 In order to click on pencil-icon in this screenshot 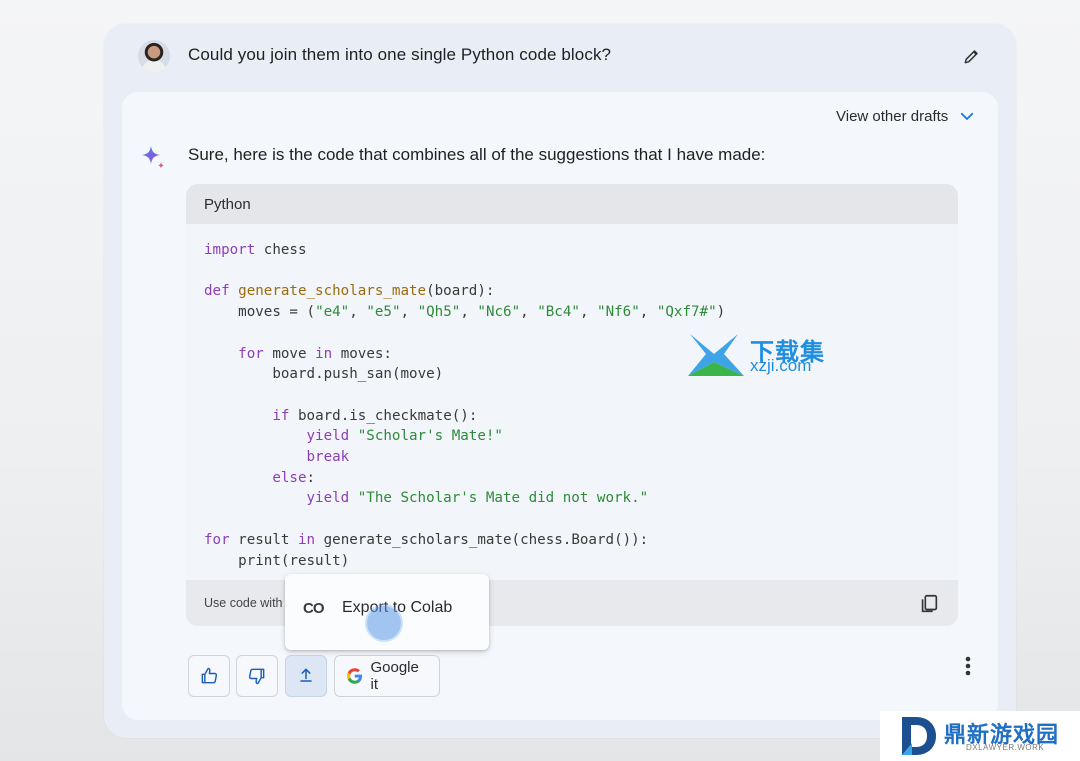, I will do `click(972, 56)`.